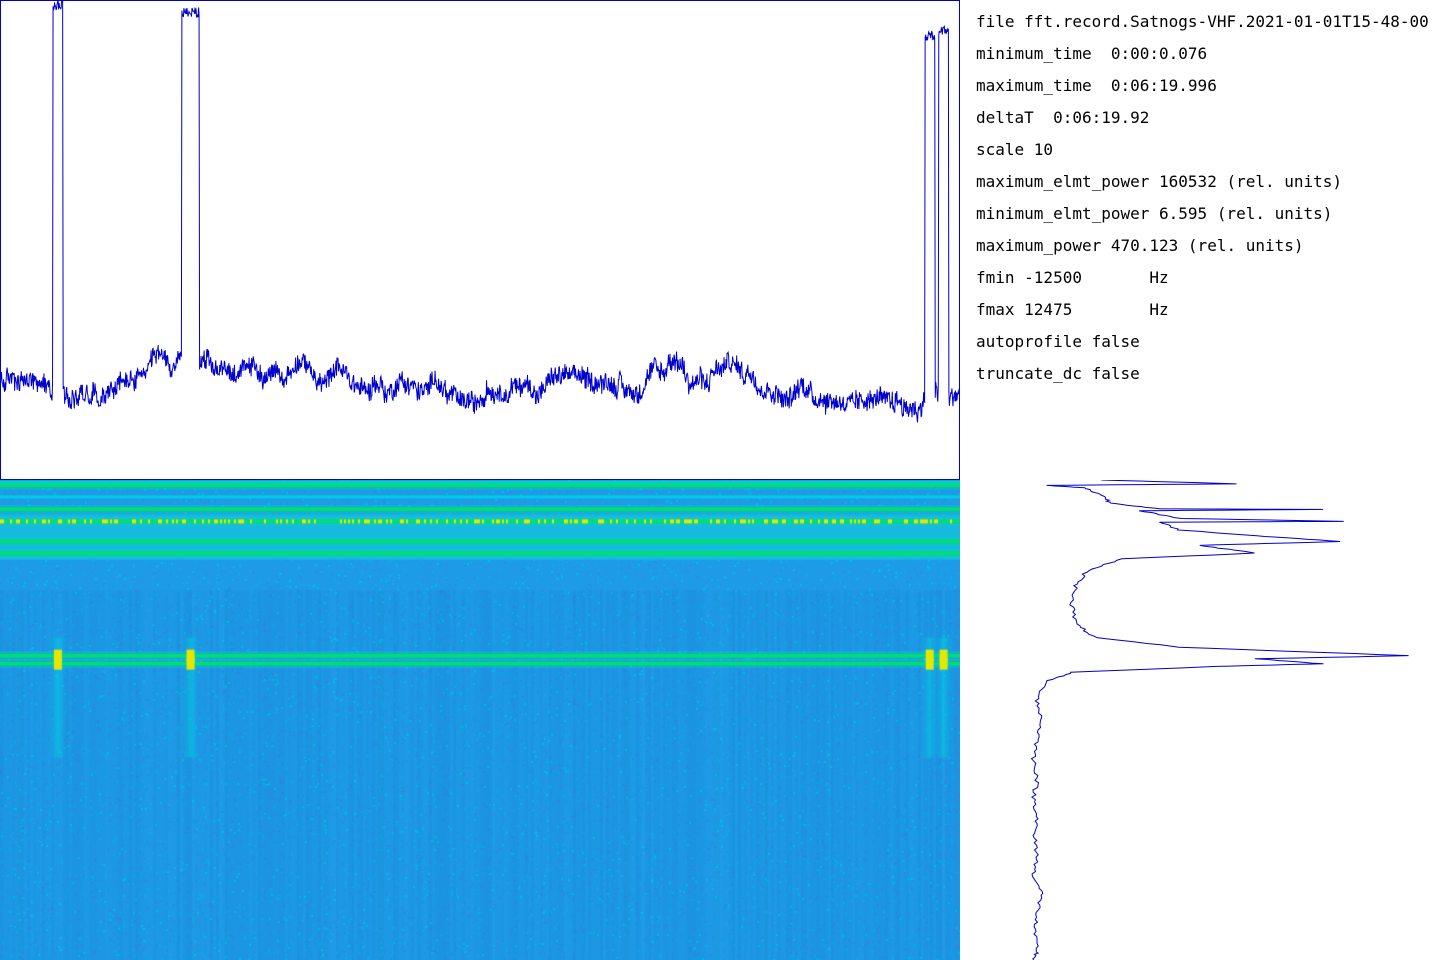 The image size is (1440, 960). I want to click on info-truncate-dc: truncate_dc false, so click(1058, 373).